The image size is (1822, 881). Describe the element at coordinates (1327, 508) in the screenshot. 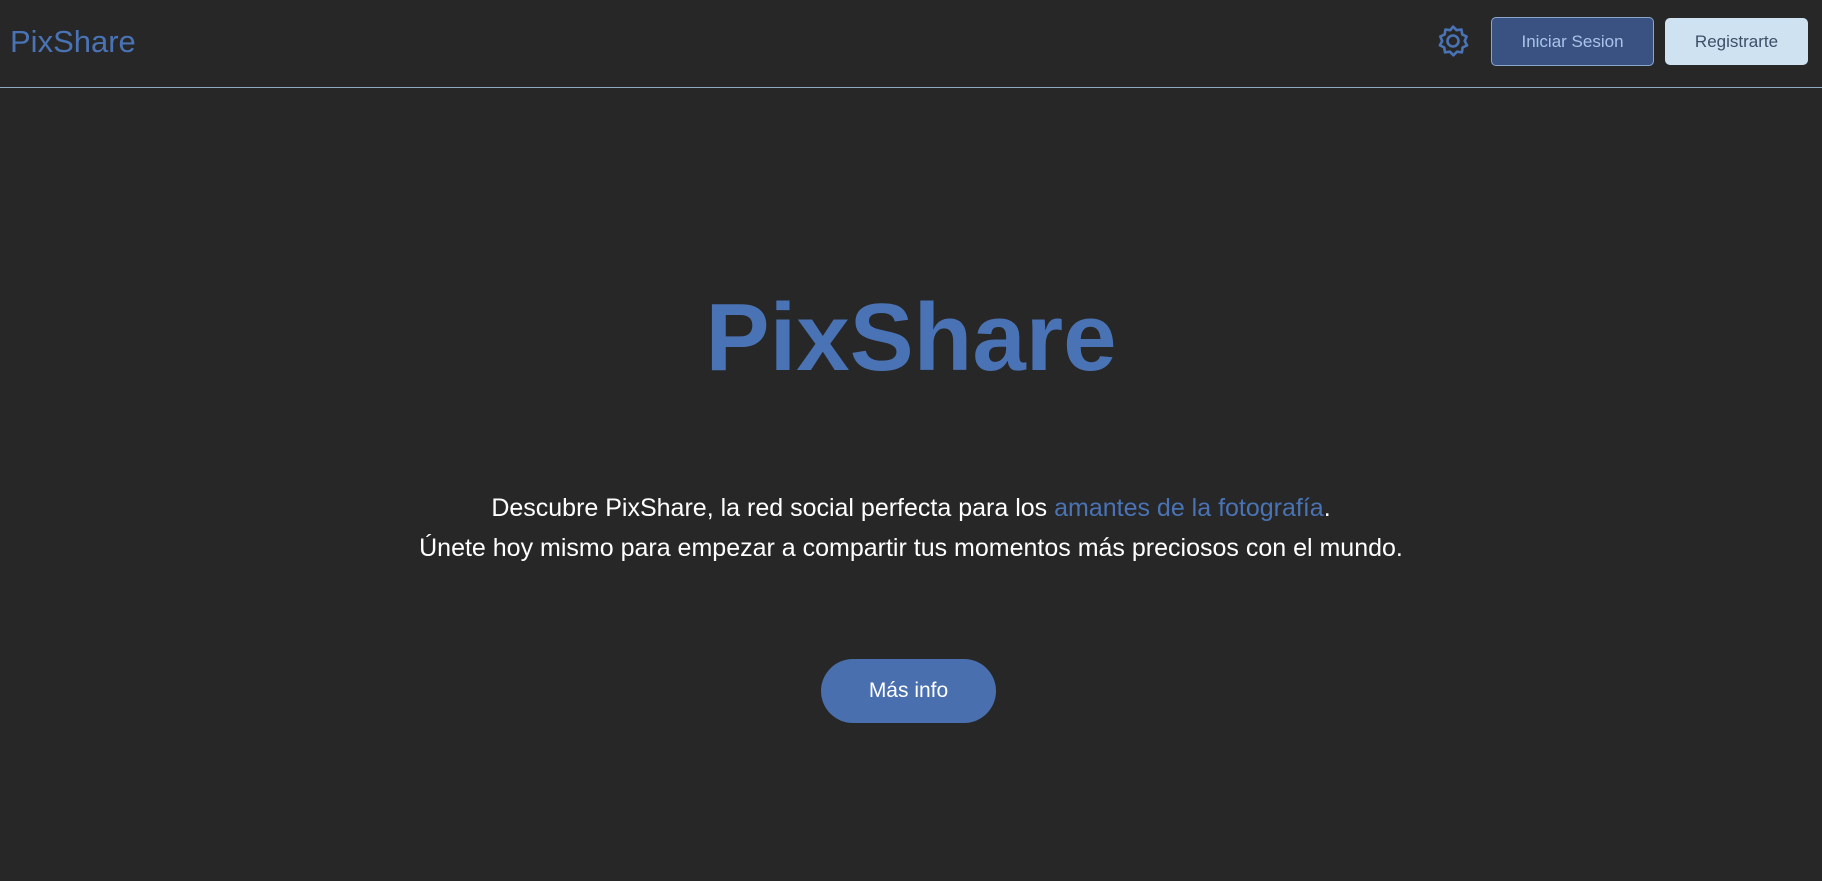

I see `hero-line1-period: .` at that location.